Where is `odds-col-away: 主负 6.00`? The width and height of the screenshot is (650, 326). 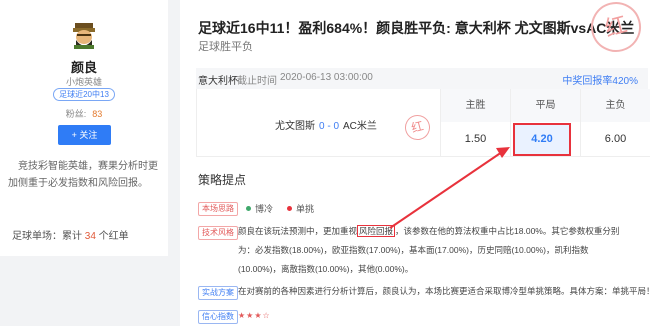
odds-col-away: 主负 6.00 is located at coordinates (615, 123).